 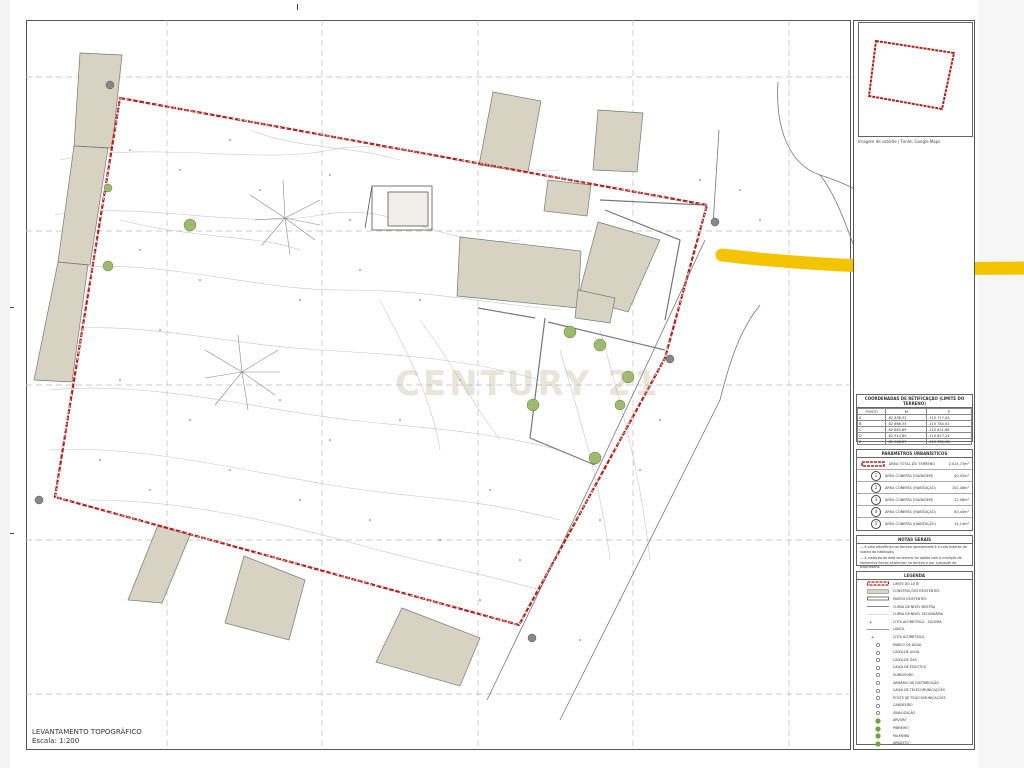 I want to click on area-number: 1, so click(x=876, y=475).